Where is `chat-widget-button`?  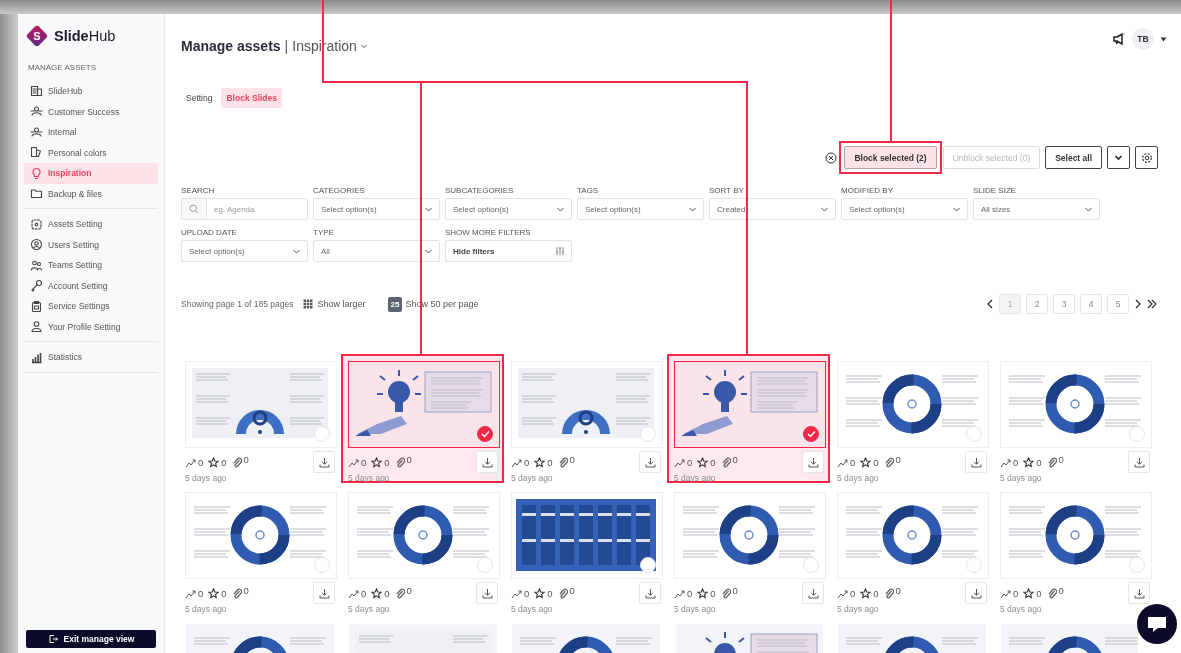 chat-widget-button is located at coordinates (1157, 624).